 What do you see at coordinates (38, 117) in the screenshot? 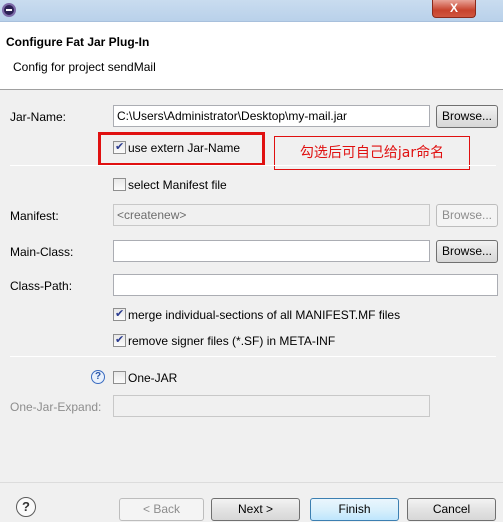
I see `jar-name-label: Jar-Name:` at bounding box center [38, 117].